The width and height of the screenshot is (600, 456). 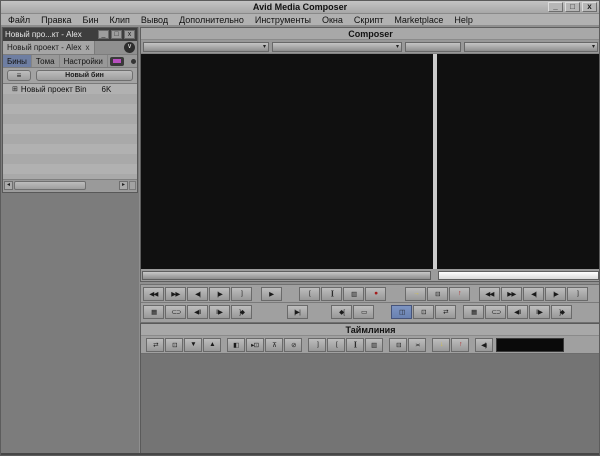 What do you see at coordinates (50, 185) in the screenshot?
I see `scrollbar-thumb` at bounding box center [50, 185].